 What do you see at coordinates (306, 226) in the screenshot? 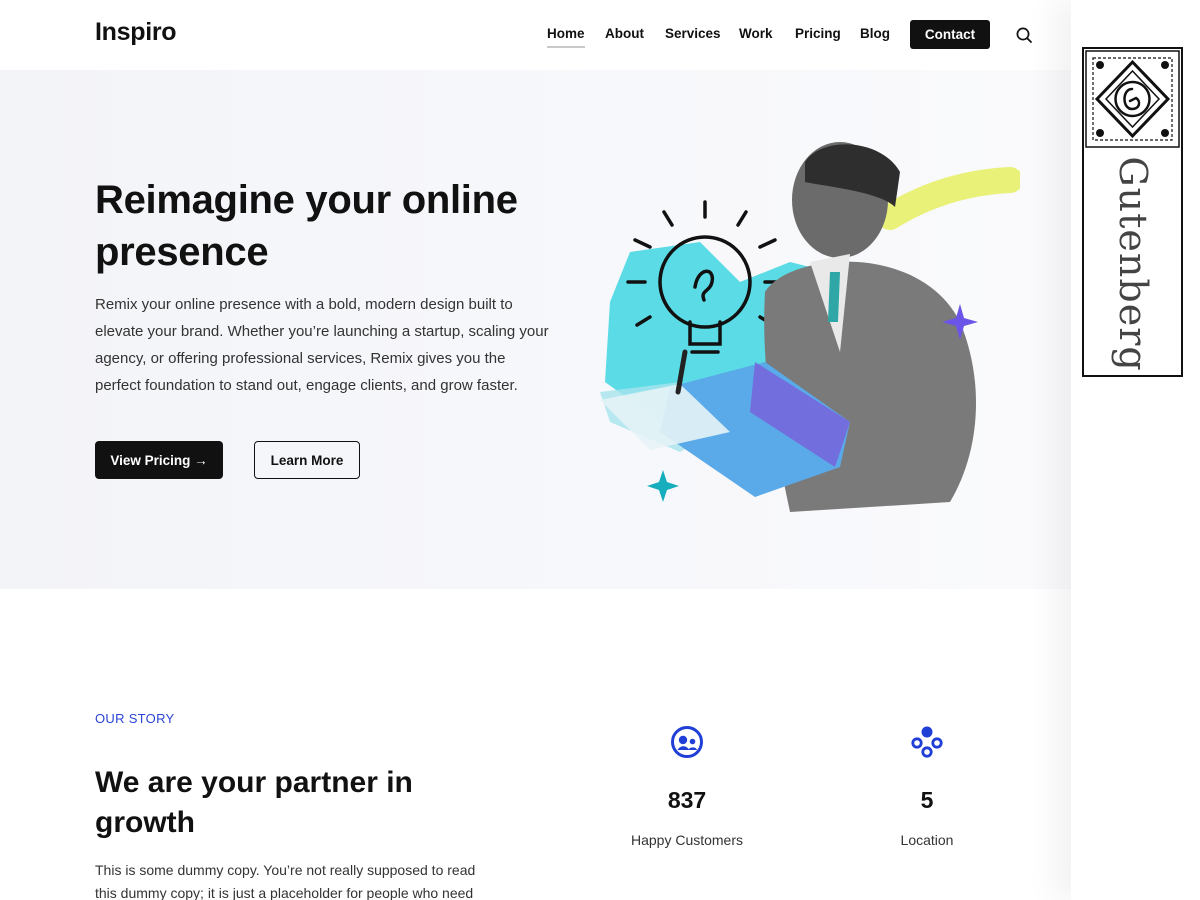
I see `hero-title: Reimagine your online presence` at bounding box center [306, 226].